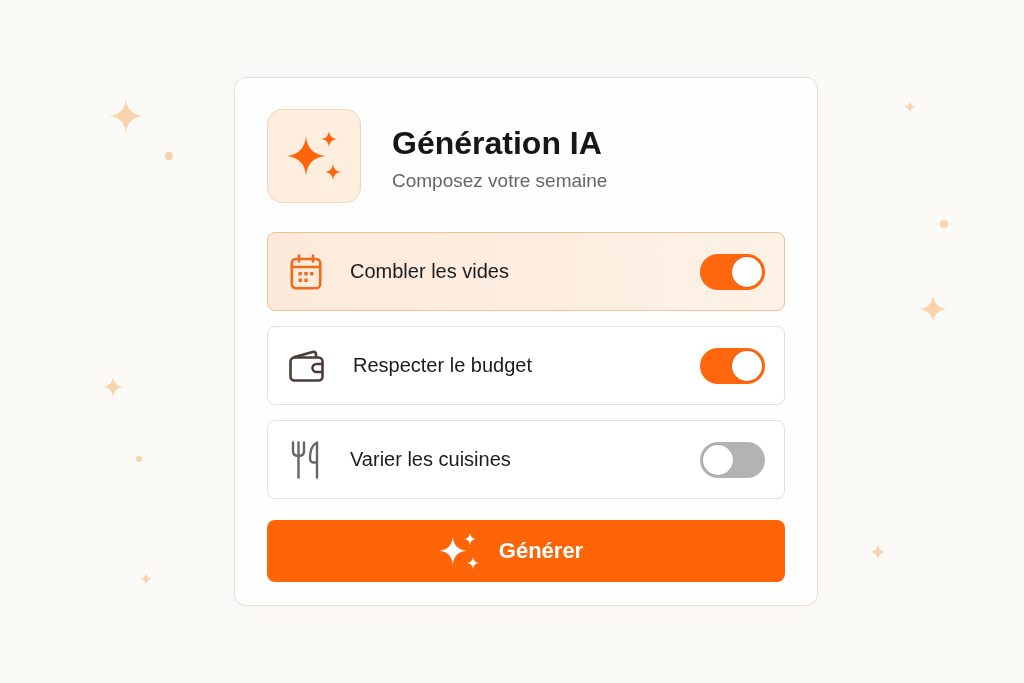  Describe the element at coordinates (430, 271) in the screenshot. I see `option-label: Combler les vides` at that location.